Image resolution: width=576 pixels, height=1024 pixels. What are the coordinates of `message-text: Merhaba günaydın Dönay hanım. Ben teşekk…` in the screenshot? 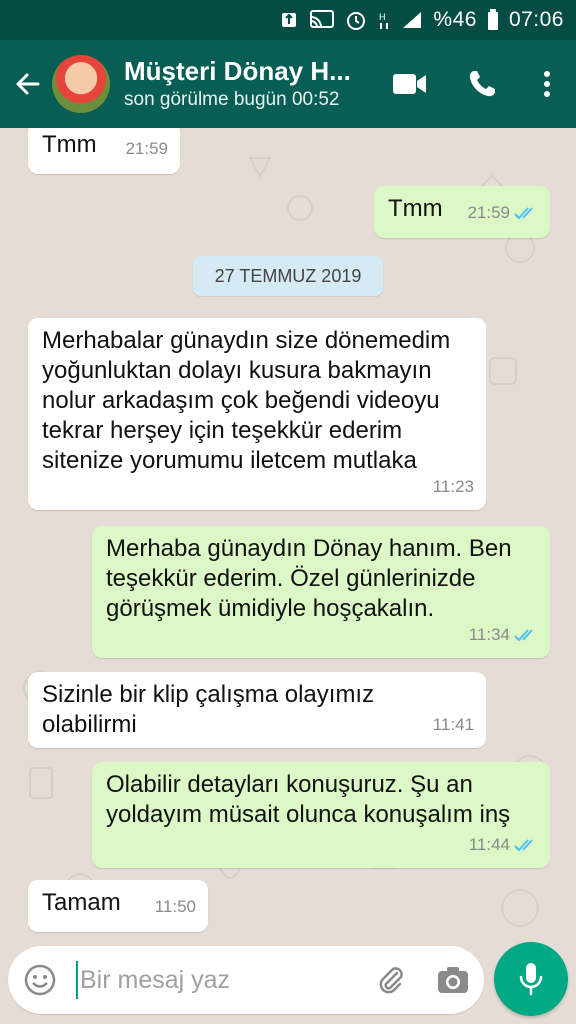 It's located at (309, 578).